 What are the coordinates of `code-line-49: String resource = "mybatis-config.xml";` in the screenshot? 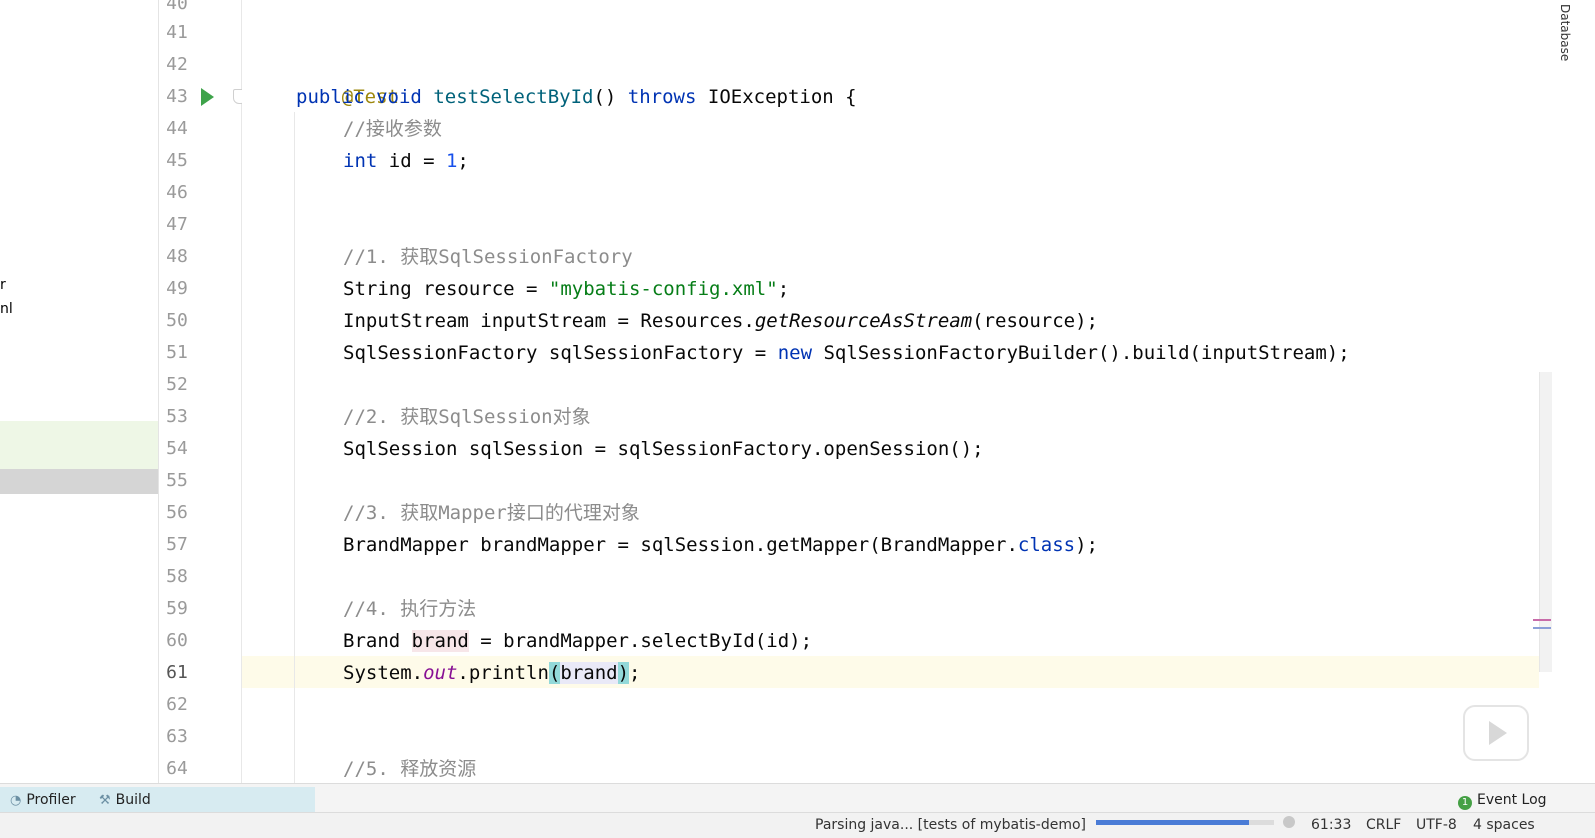 It's located at (566, 289).